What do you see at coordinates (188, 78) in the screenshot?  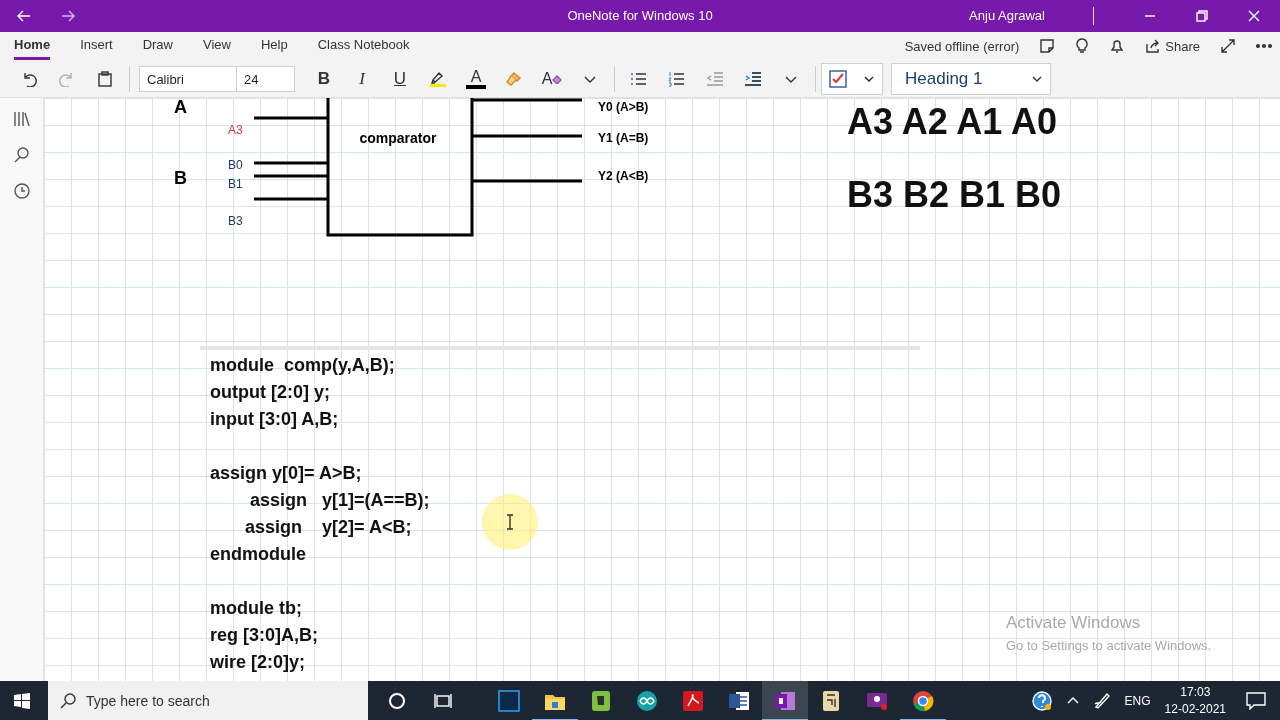 I see `font-field: Calibri` at bounding box center [188, 78].